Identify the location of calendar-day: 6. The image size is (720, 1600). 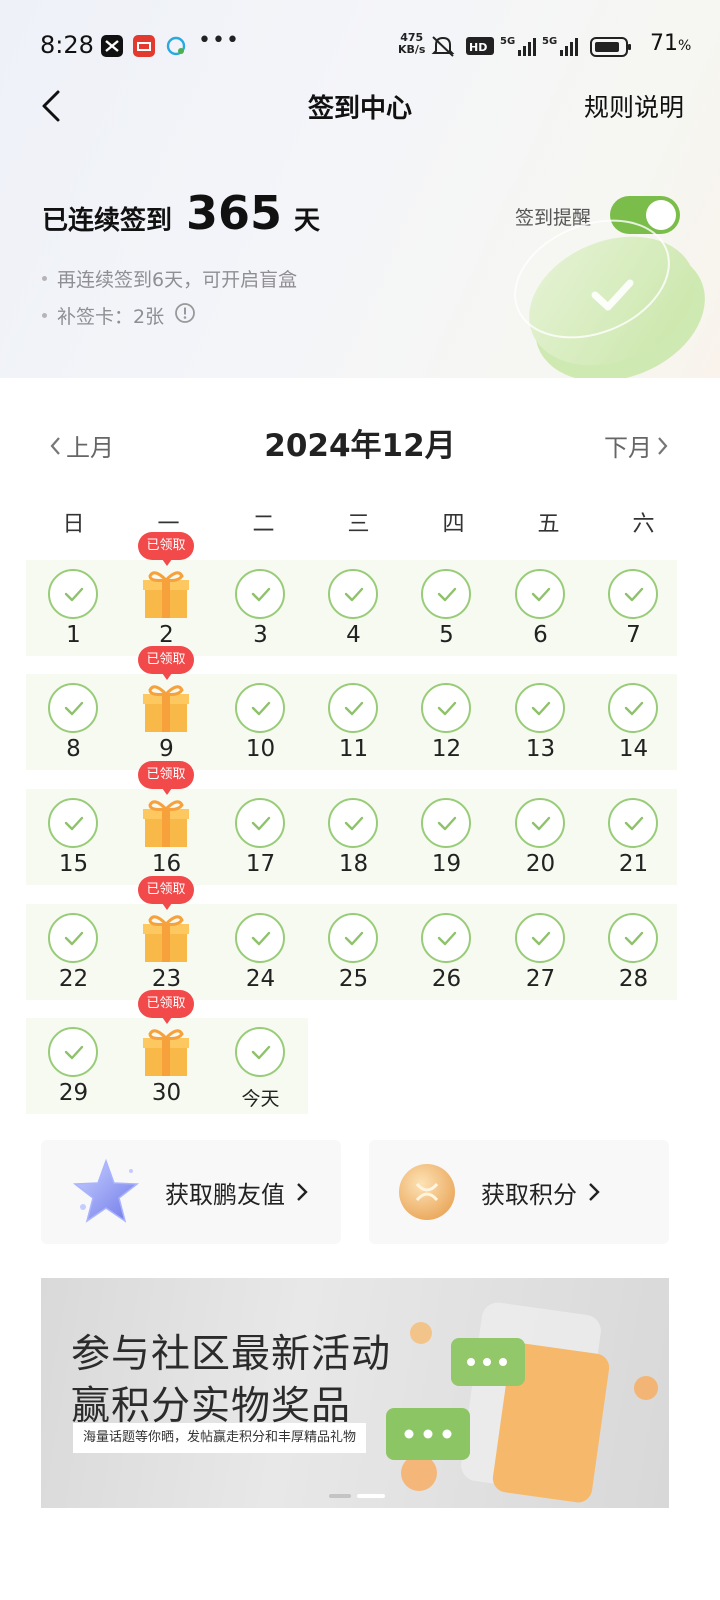
(540, 608).